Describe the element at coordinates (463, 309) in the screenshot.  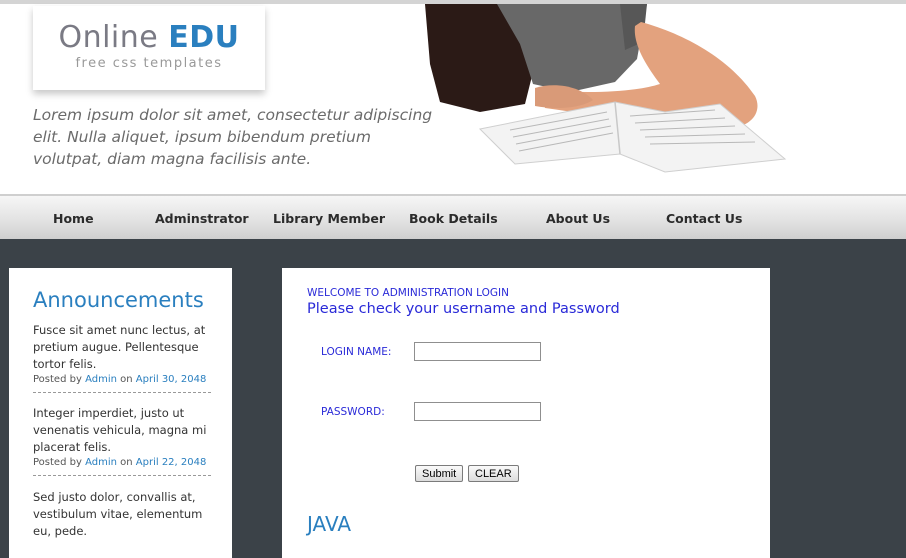
I see `login-instruction: Please check your username and Password` at that location.